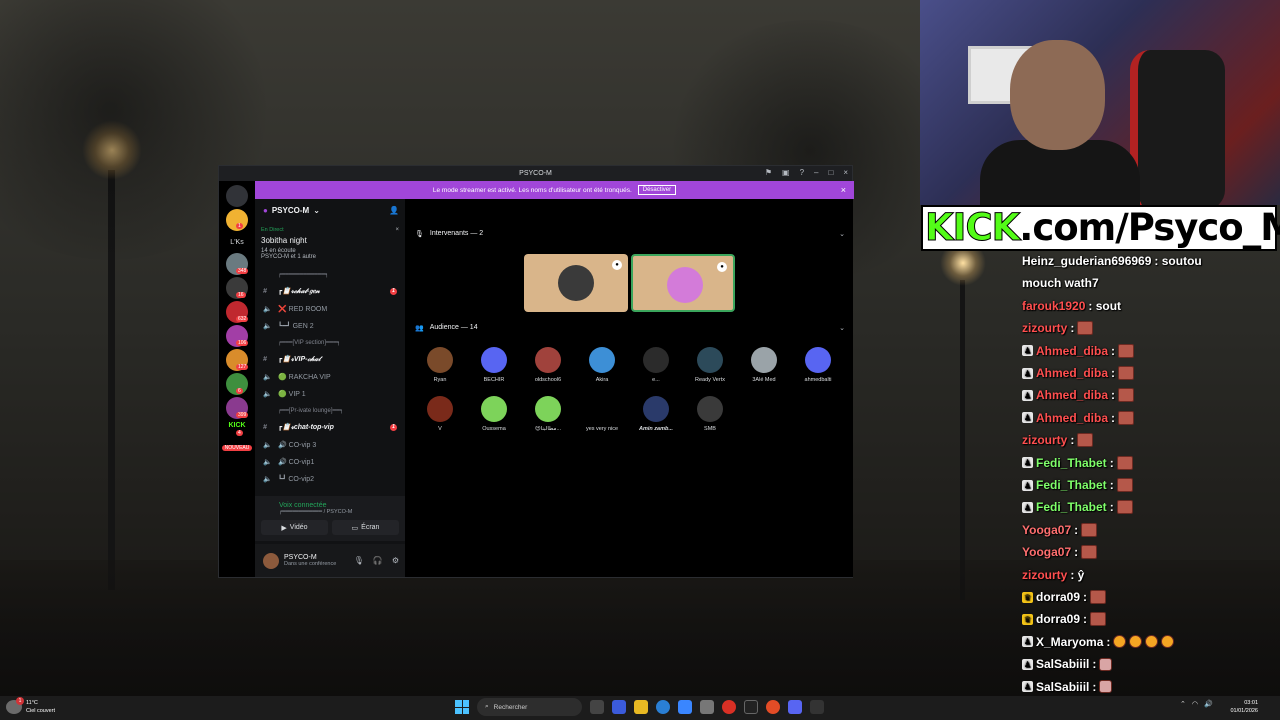 The image size is (1280, 720). Describe the element at coordinates (494, 414) in the screenshot. I see `audience-member: Oussema` at that location.